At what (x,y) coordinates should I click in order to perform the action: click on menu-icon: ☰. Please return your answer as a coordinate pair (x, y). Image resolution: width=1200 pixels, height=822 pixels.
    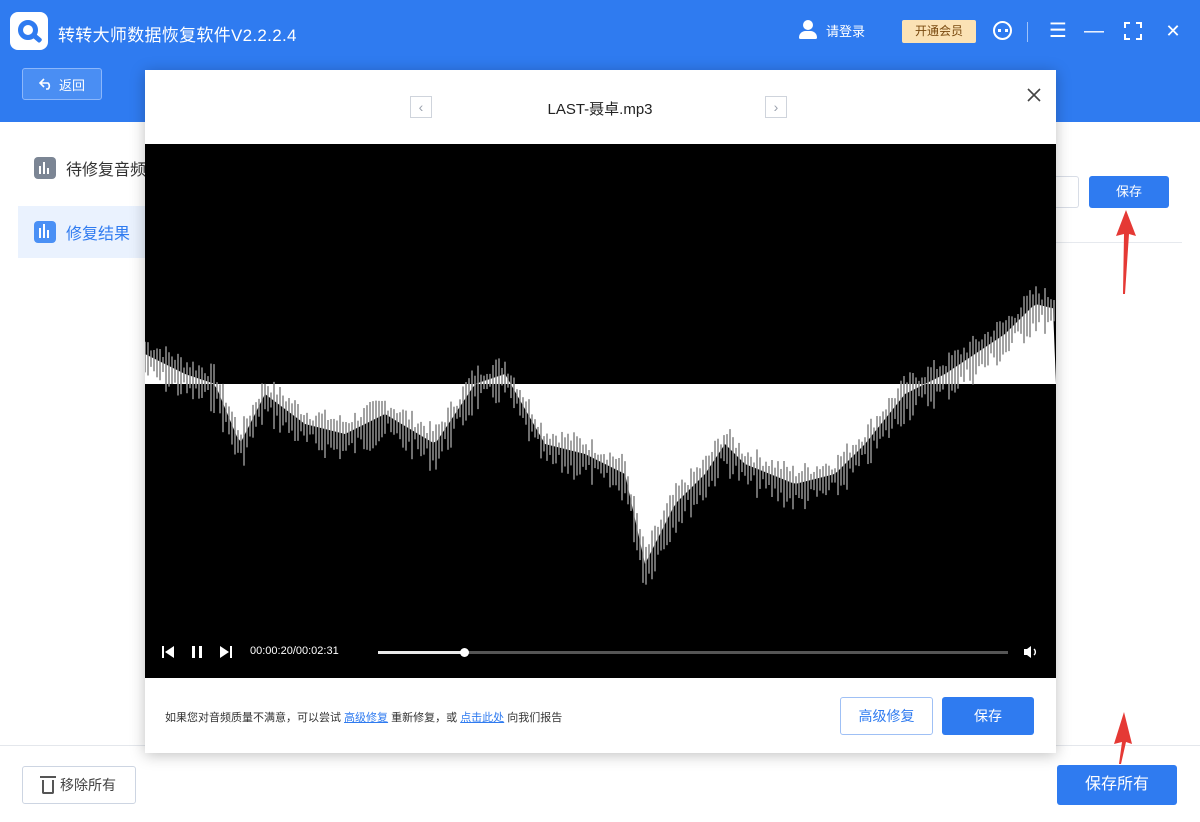
    Looking at the image, I should click on (1058, 31).